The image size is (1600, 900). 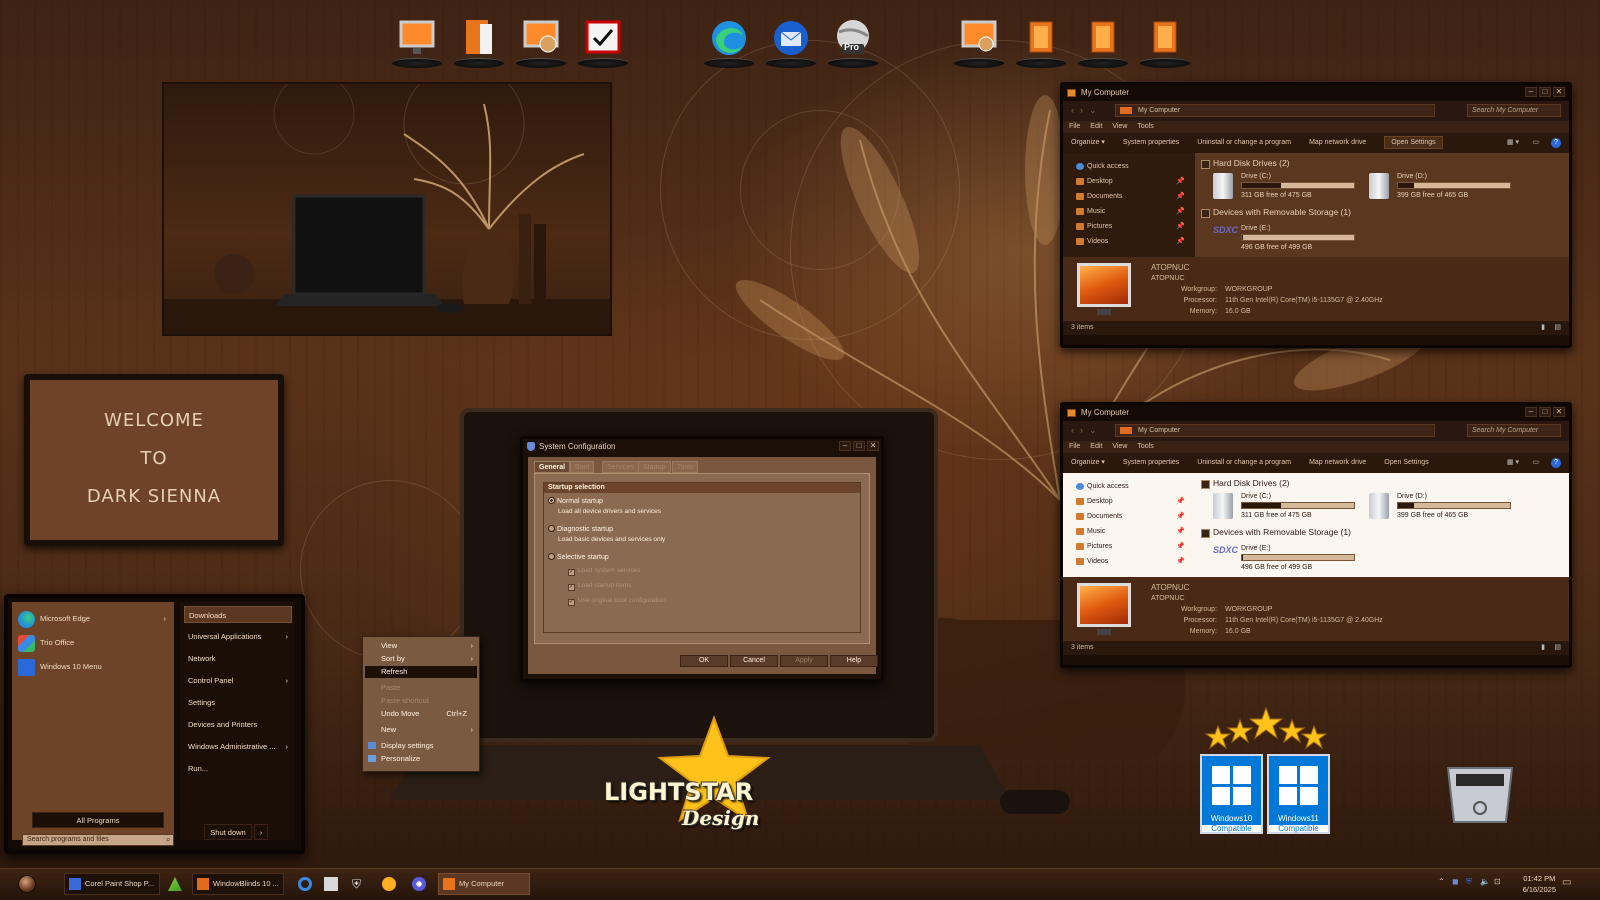 I want to click on dock-control-panel, so click(x=603, y=38).